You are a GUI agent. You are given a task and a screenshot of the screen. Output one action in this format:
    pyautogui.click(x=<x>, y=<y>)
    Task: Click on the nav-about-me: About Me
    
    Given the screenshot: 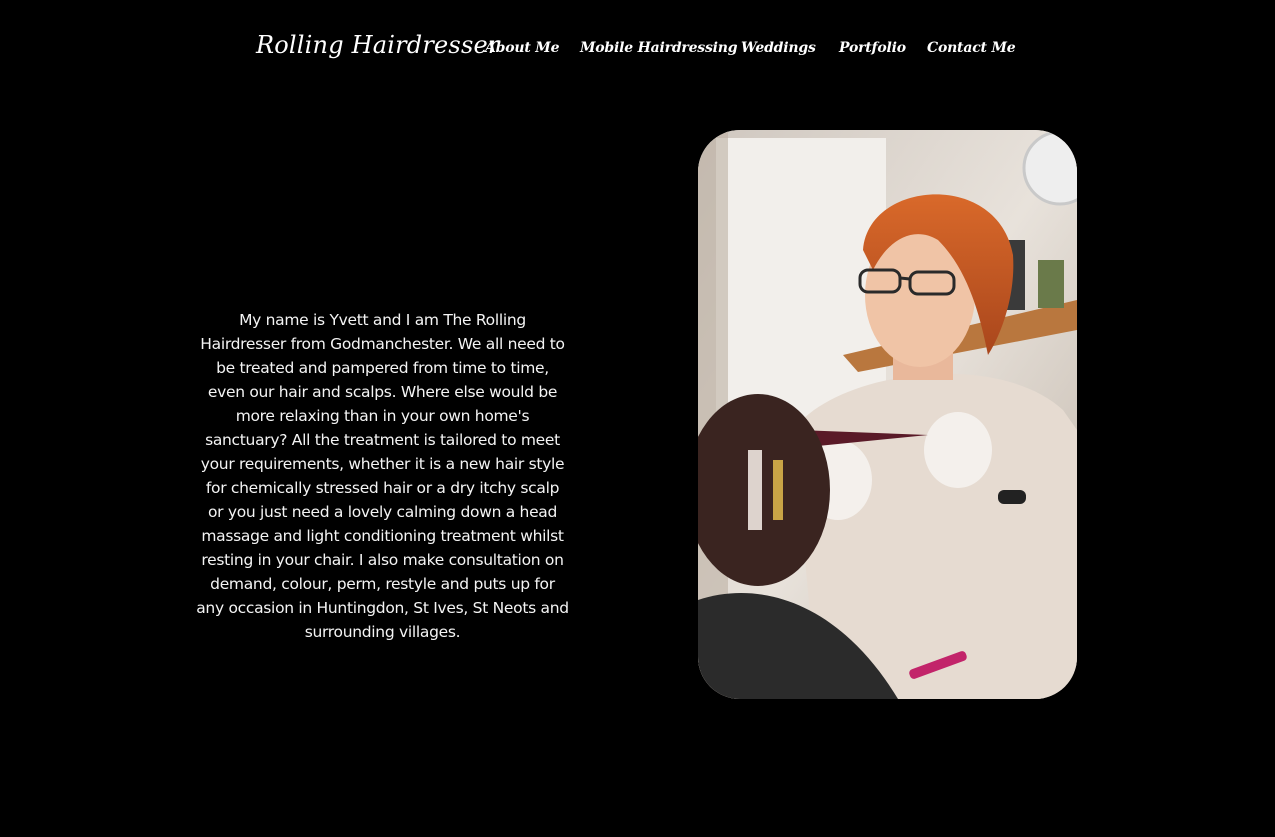 What is the action you would take?
    pyautogui.click(x=522, y=48)
    